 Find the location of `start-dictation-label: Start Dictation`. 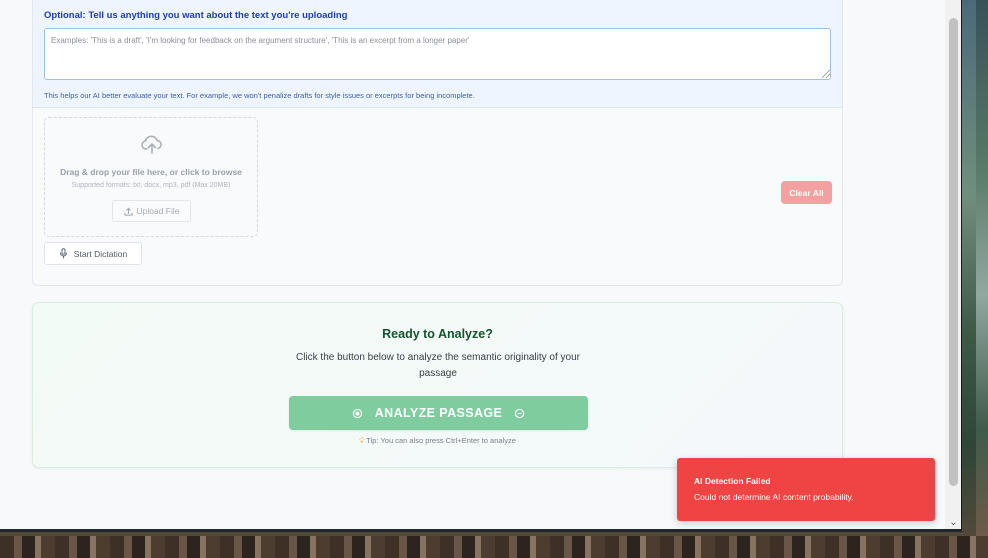

start-dictation-label: Start Dictation is located at coordinates (100, 253).